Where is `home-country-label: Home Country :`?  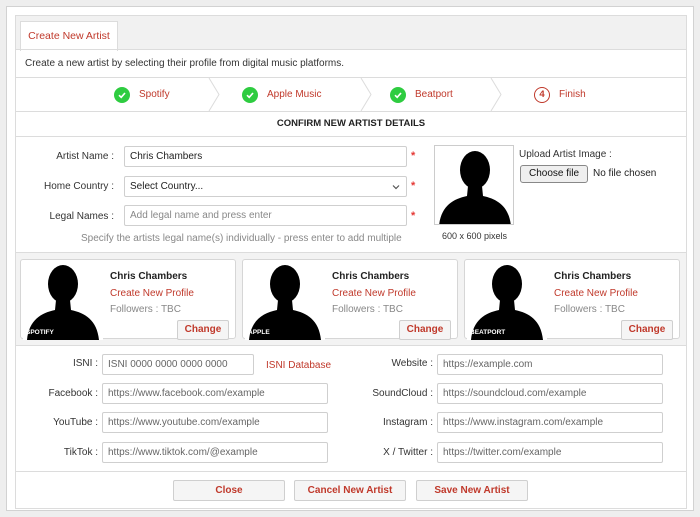
home-country-label: Home Country : is located at coordinates (78, 186).